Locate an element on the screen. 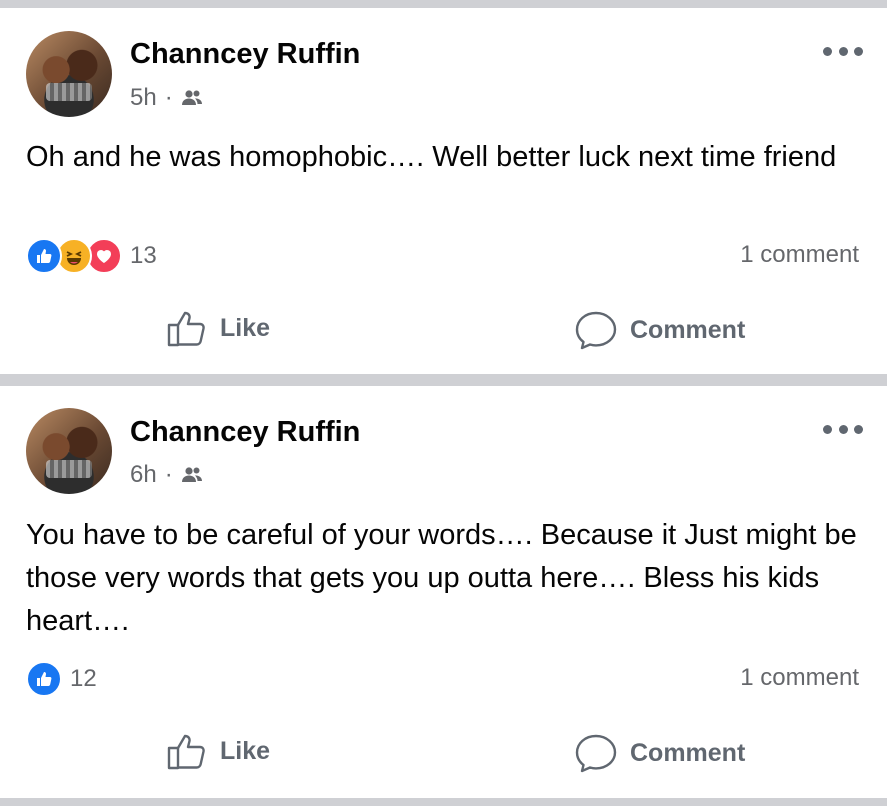 This screenshot has height=806, width=887. post-meta: 6h · is located at coordinates (166, 475).